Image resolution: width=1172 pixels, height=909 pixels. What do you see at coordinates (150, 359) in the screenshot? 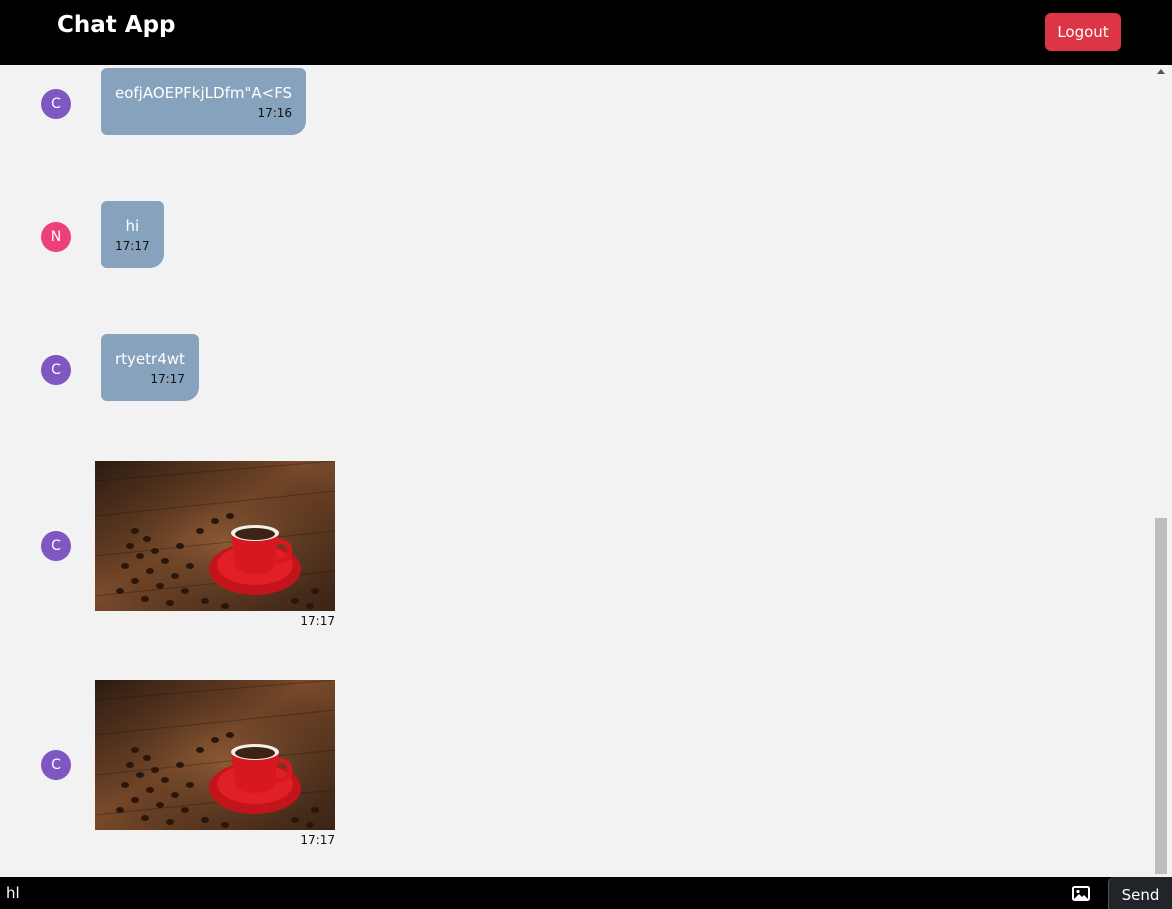
I see `message-text: rtyetr4wt` at bounding box center [150, 359].